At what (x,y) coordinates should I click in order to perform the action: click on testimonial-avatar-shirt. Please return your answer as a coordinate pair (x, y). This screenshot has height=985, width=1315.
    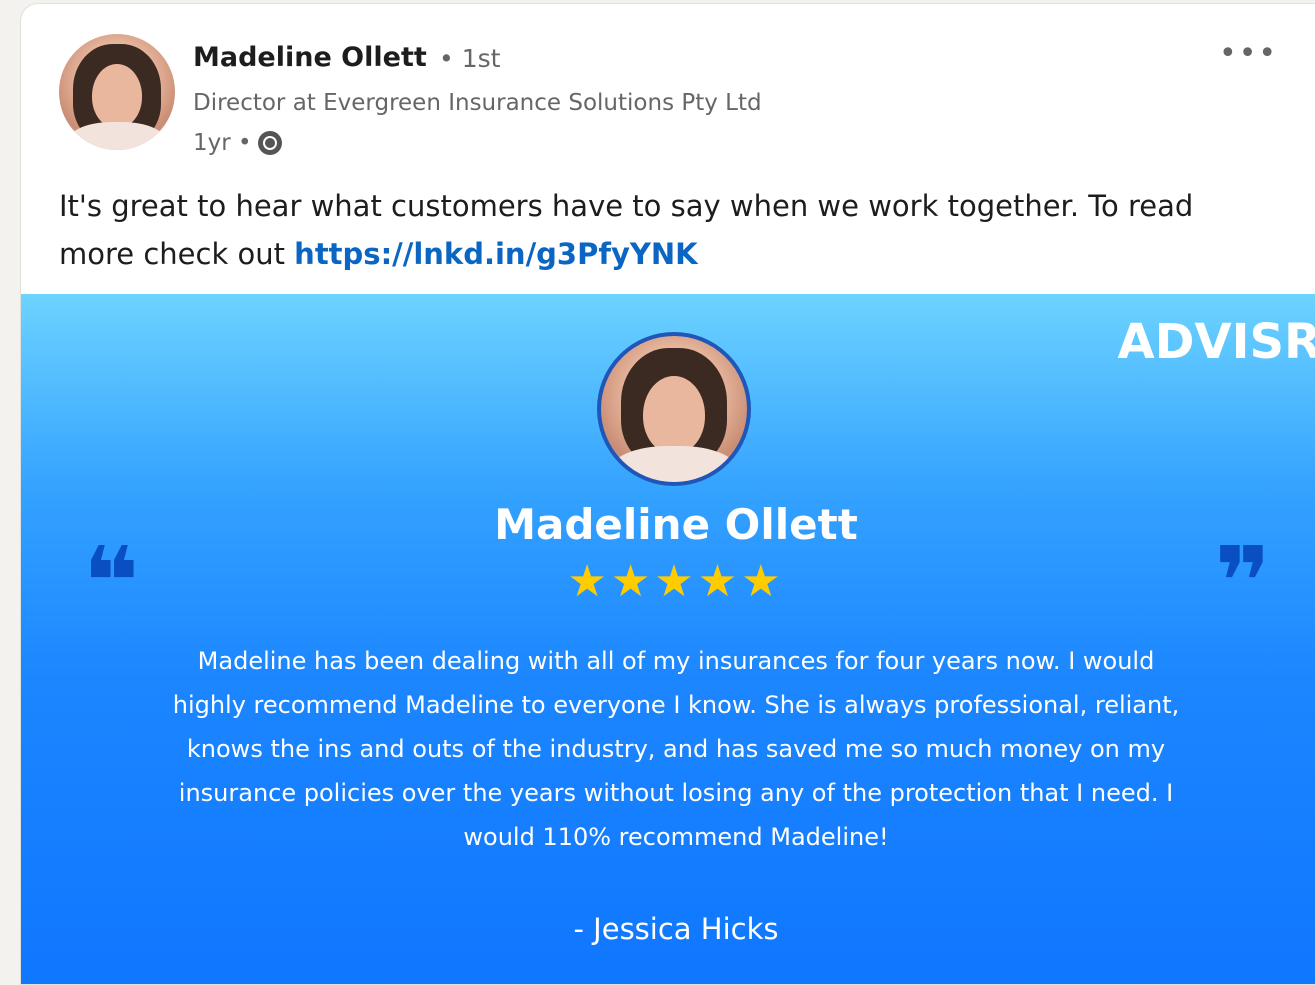
    Looking at the image, I should click on (674, 464).